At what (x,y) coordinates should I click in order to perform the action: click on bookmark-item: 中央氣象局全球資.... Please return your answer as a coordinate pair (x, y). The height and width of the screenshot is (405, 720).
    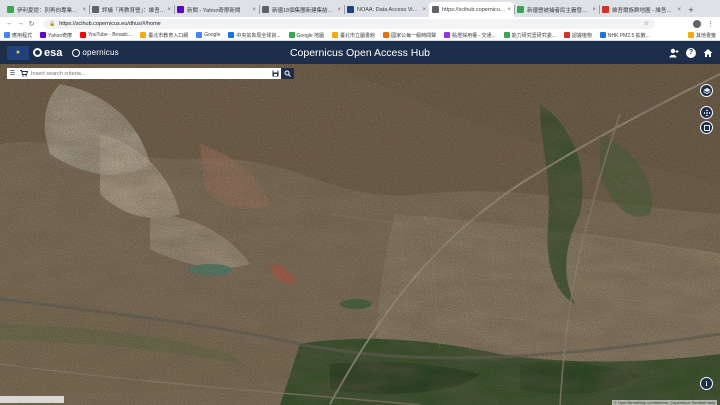
    Looking at the image, I should click on (254, 35).